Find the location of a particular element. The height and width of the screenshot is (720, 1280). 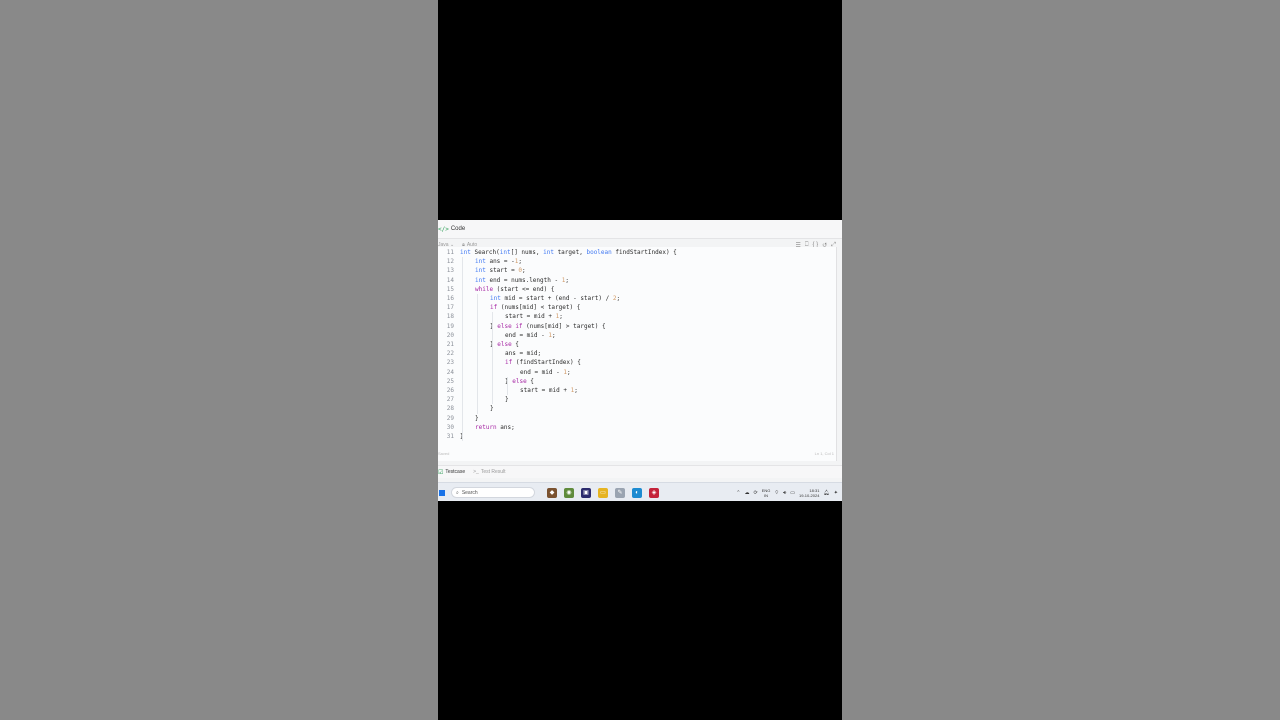

cloud-icon: ☁ is located at coordinates (747, 493).